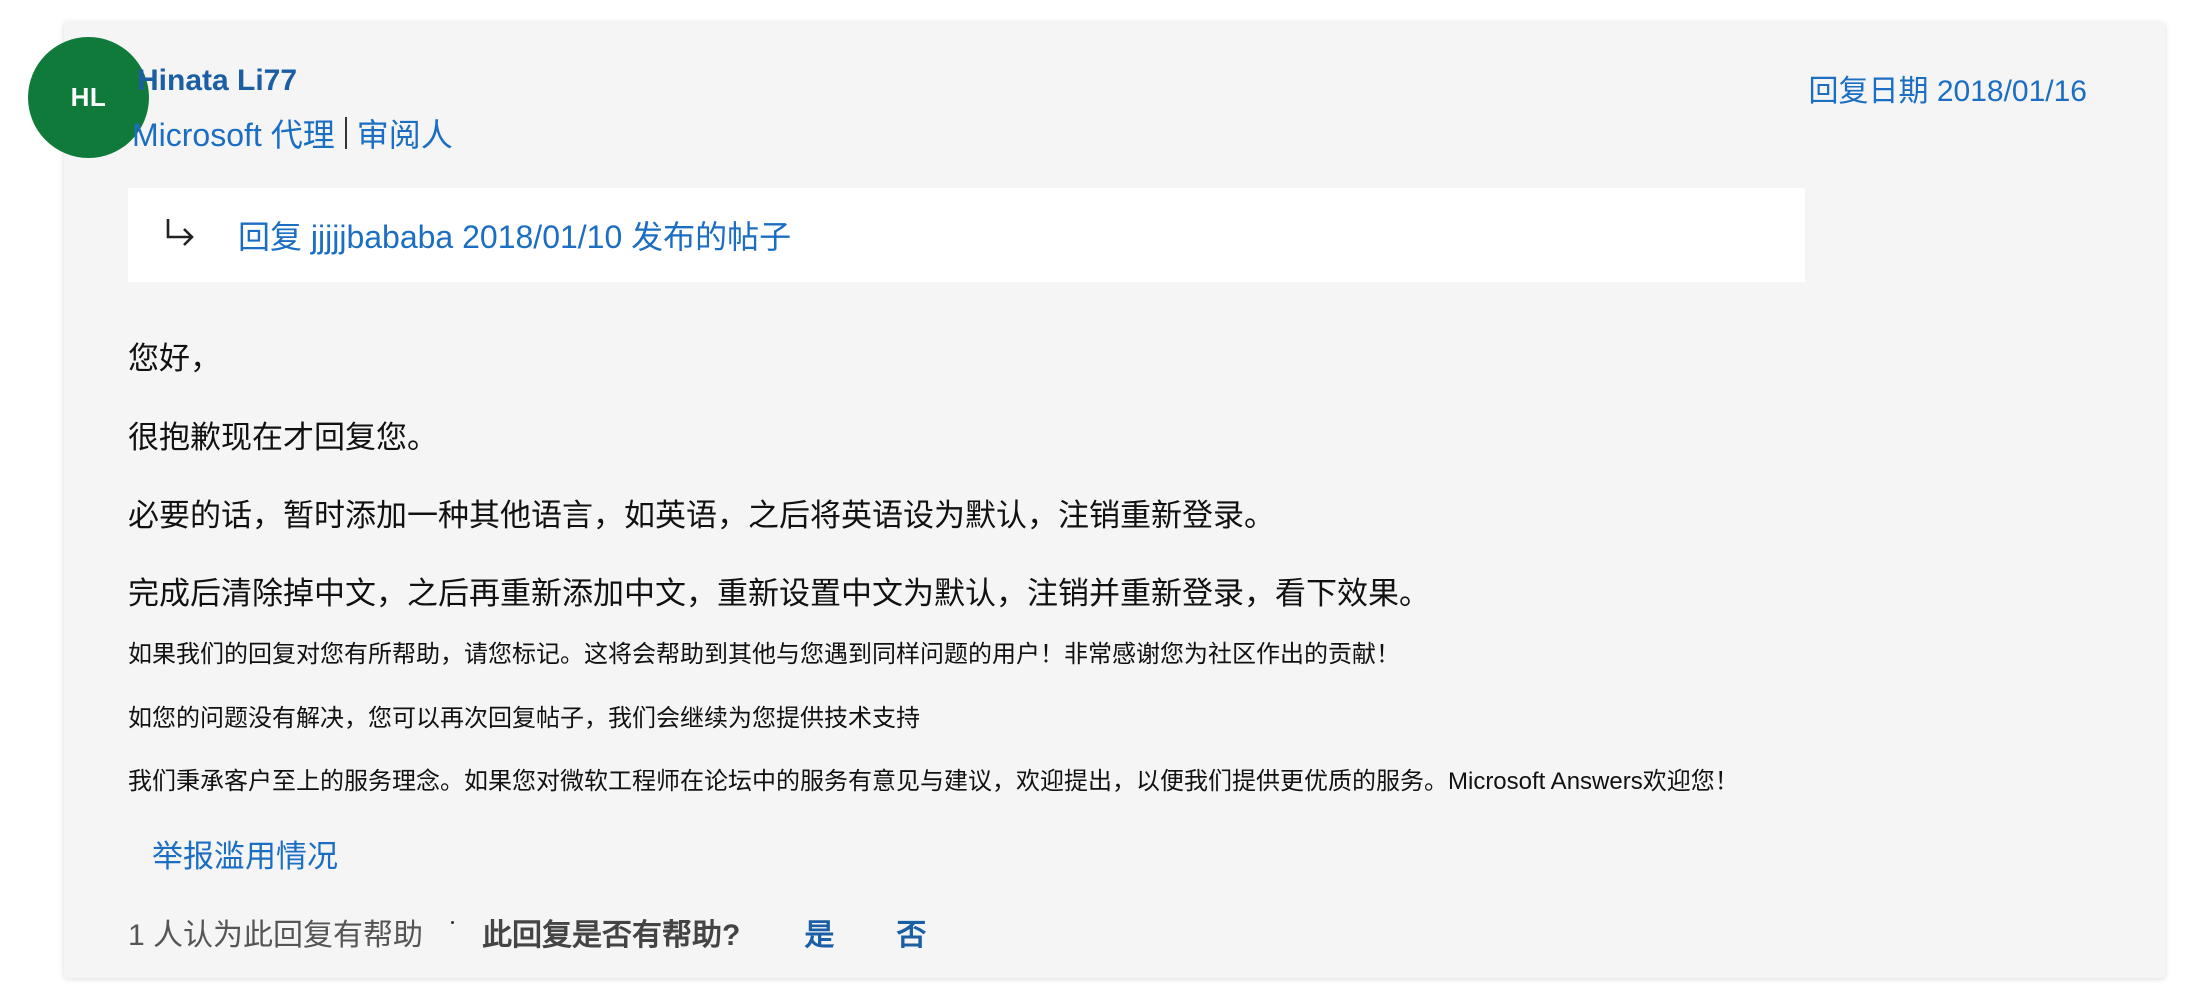 Image resolution: width=2195 pixels, height=1001 pixels. I want to click on role-separator, so click(345, 133).